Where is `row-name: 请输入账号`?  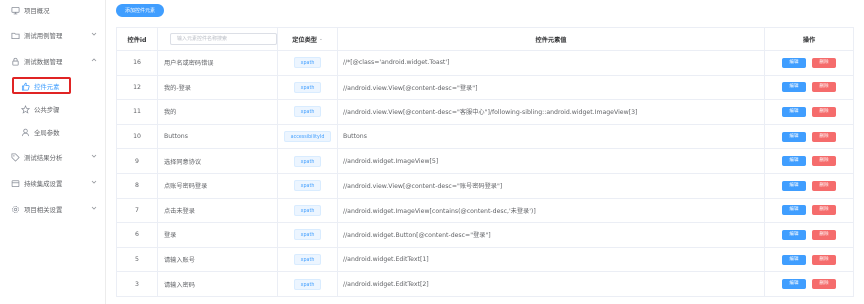 row-name: 请输入账号 is located at coordinates (218, 259).